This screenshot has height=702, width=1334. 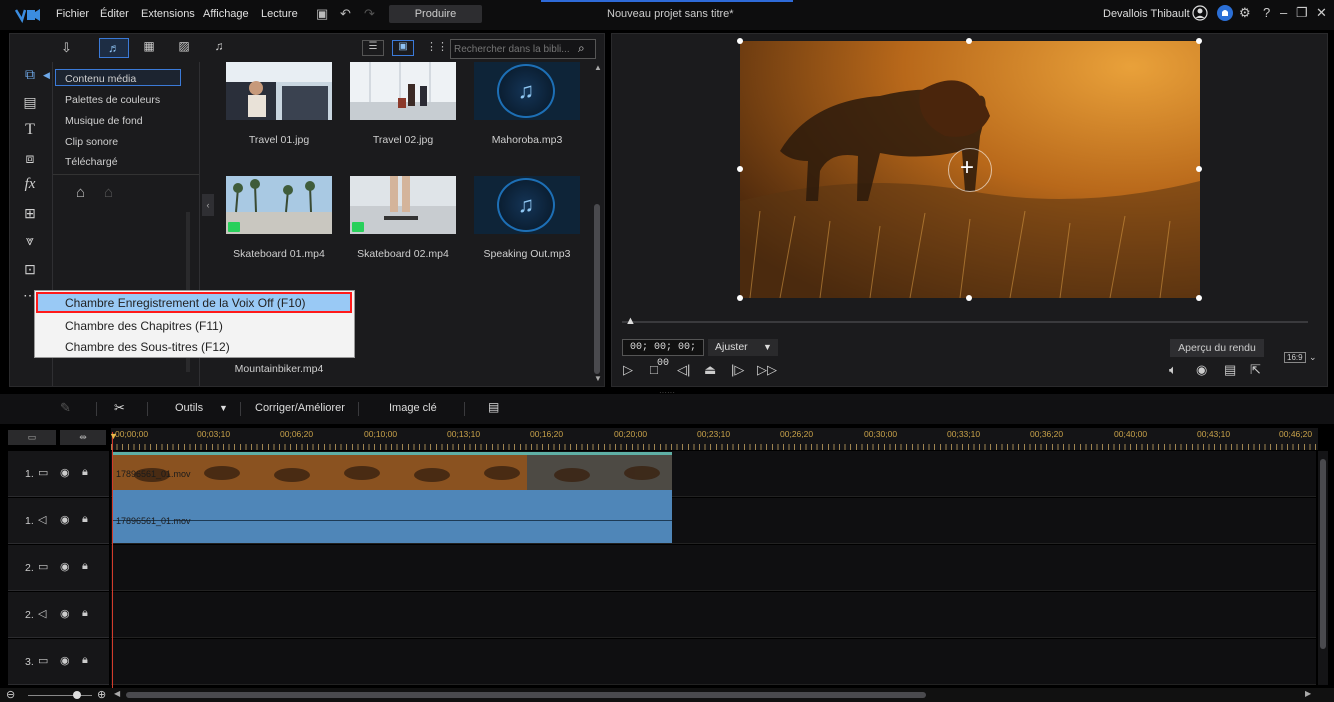 What do you see at coordinates (119, 408) in the screenshot?
I see `split-scissors-icon: ✂` at bounding box center [119, 408].